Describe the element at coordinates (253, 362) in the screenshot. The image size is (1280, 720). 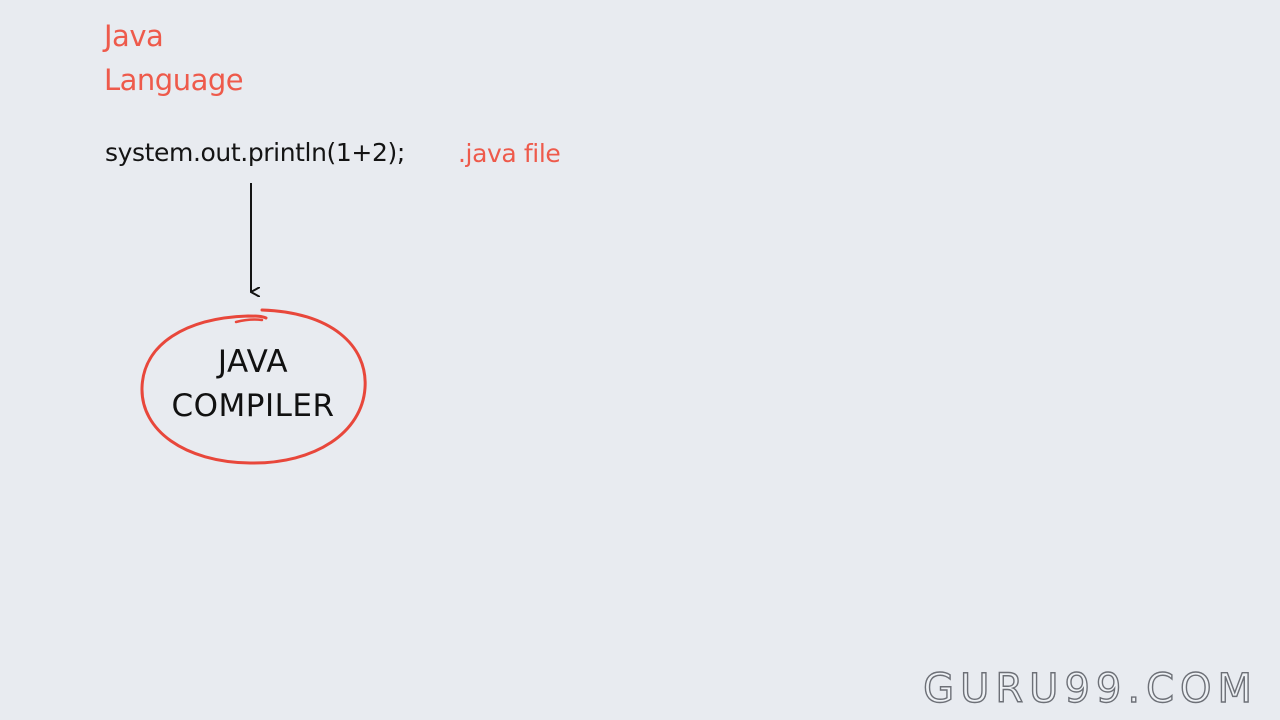
I see `compiler-label-line-1: JAVA` at that location.